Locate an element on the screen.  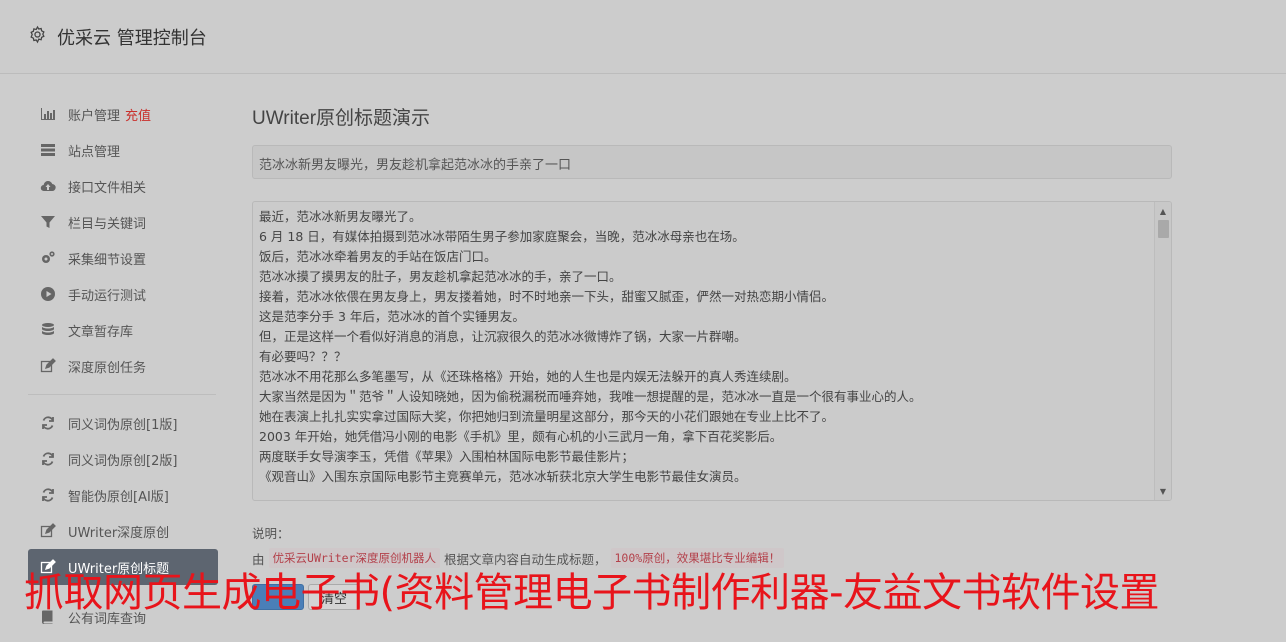
sidebar-item-columns-keywords: 栏目与关键词 is located at coordinates (123, 222).